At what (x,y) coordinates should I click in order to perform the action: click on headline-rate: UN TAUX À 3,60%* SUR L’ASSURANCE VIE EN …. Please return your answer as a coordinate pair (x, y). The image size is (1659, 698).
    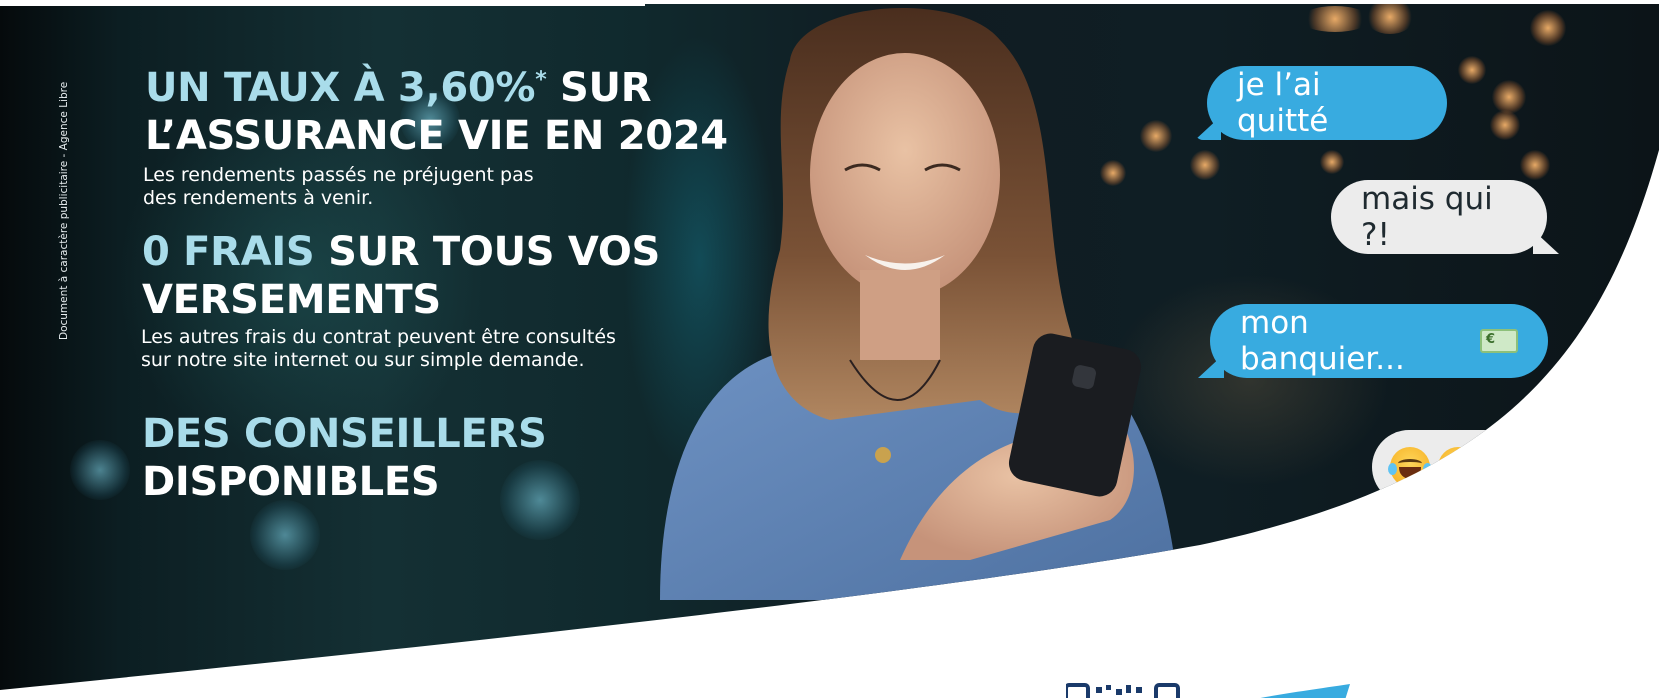
    Looking at the image, I should click on (436, 112).